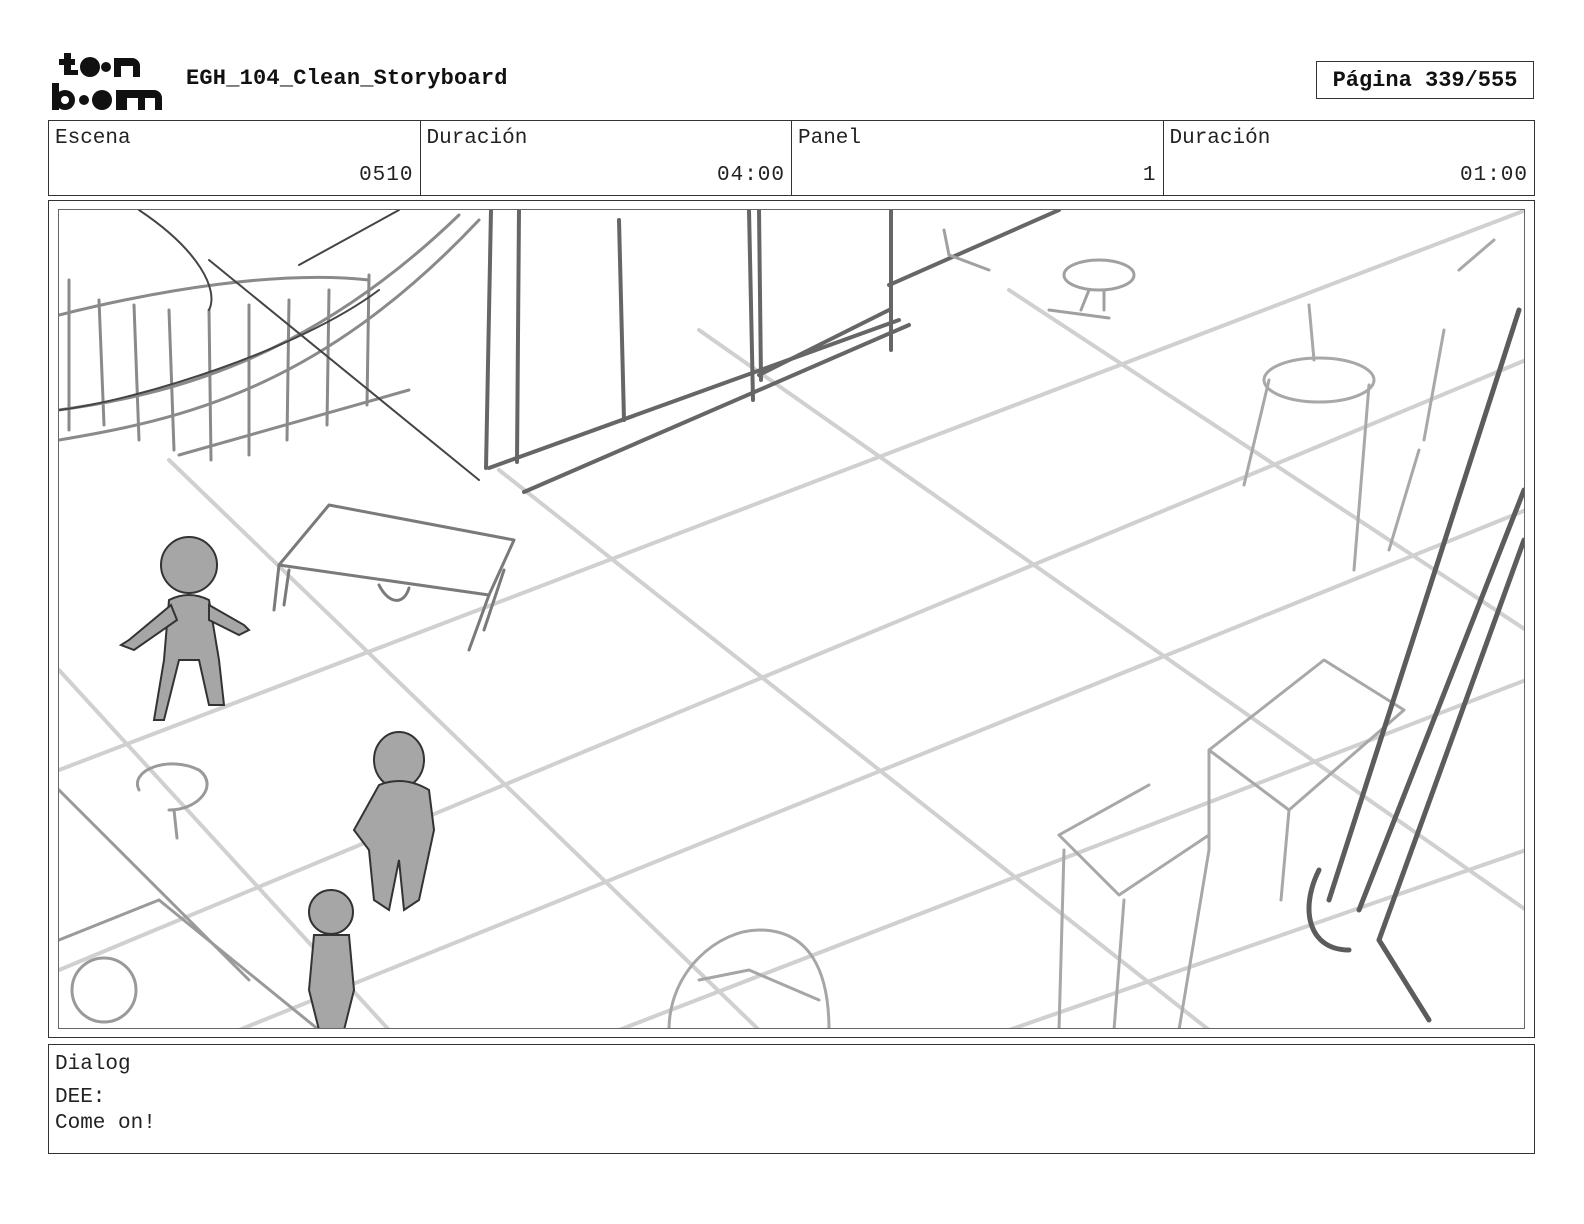 The width and height of the screenshot is (1584, 1224). What do you see at coordinates (750, 175) in the screenshot?
I see `scene-duration-value: 04:00` at bounding box center [750, 175].